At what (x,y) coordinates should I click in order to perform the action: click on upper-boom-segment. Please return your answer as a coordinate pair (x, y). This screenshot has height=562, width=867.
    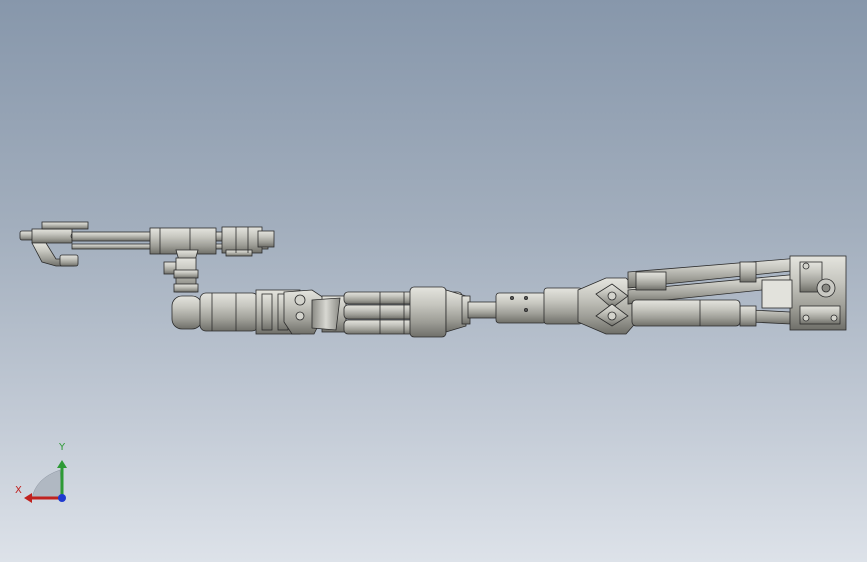
    Looking at the image, I should click on (173, 241).